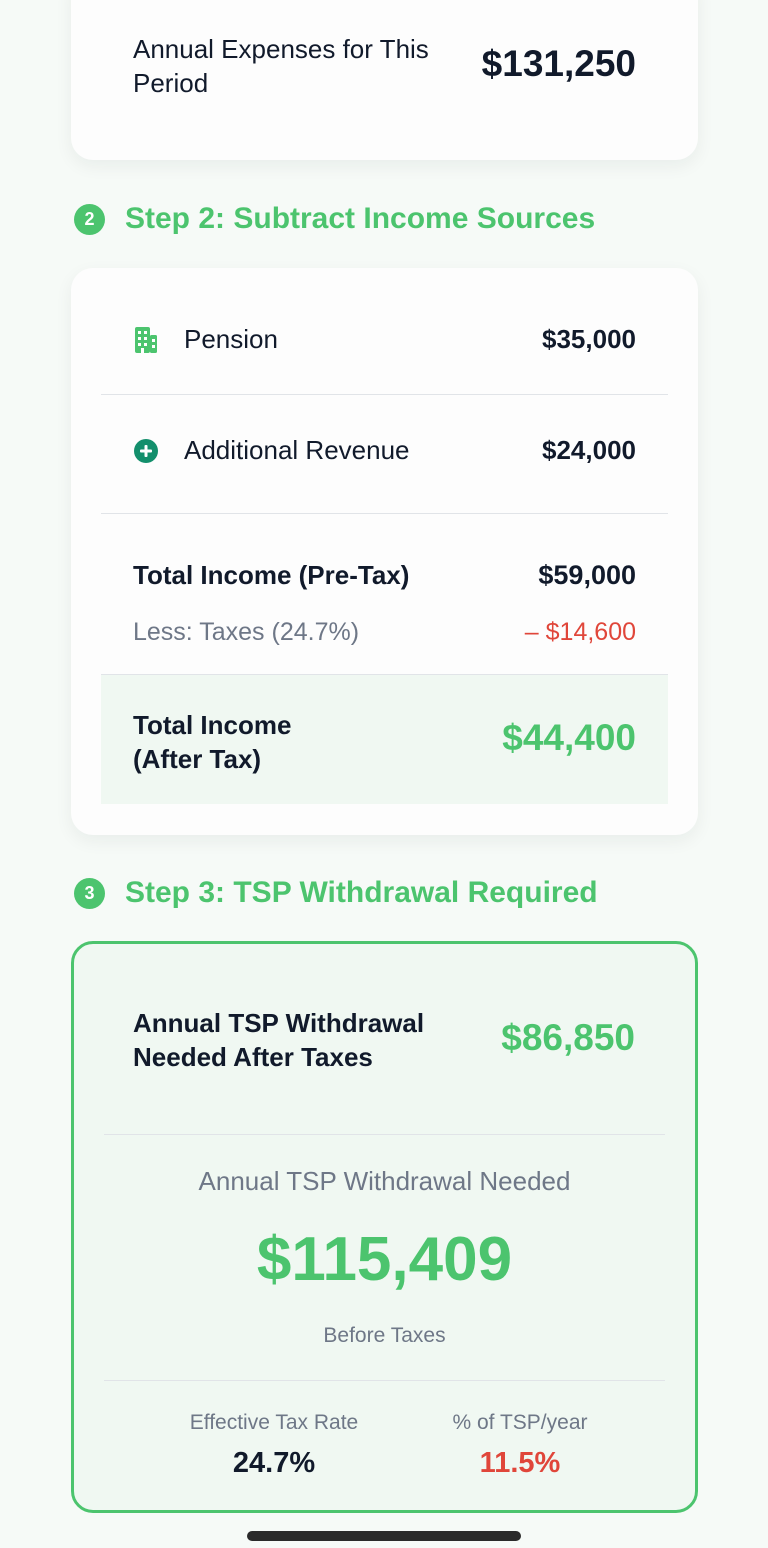  Describe the element at coordinates (384, 1335) in the screenshot. I see `before-taxes-caption: Before Taxes` at that location.